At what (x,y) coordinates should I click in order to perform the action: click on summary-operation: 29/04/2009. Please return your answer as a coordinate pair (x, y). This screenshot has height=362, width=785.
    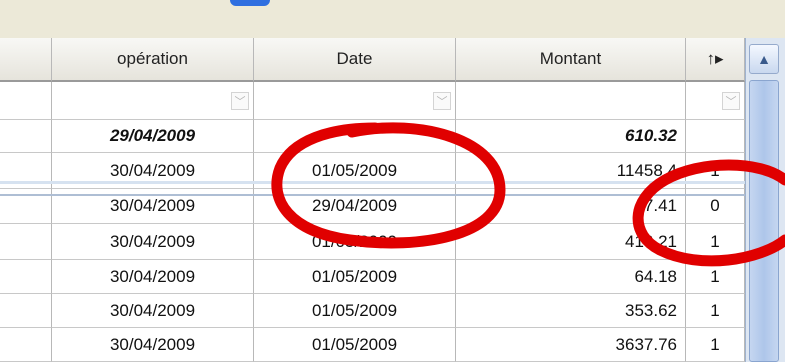
    Looking at the image, I should click on (153, 136).